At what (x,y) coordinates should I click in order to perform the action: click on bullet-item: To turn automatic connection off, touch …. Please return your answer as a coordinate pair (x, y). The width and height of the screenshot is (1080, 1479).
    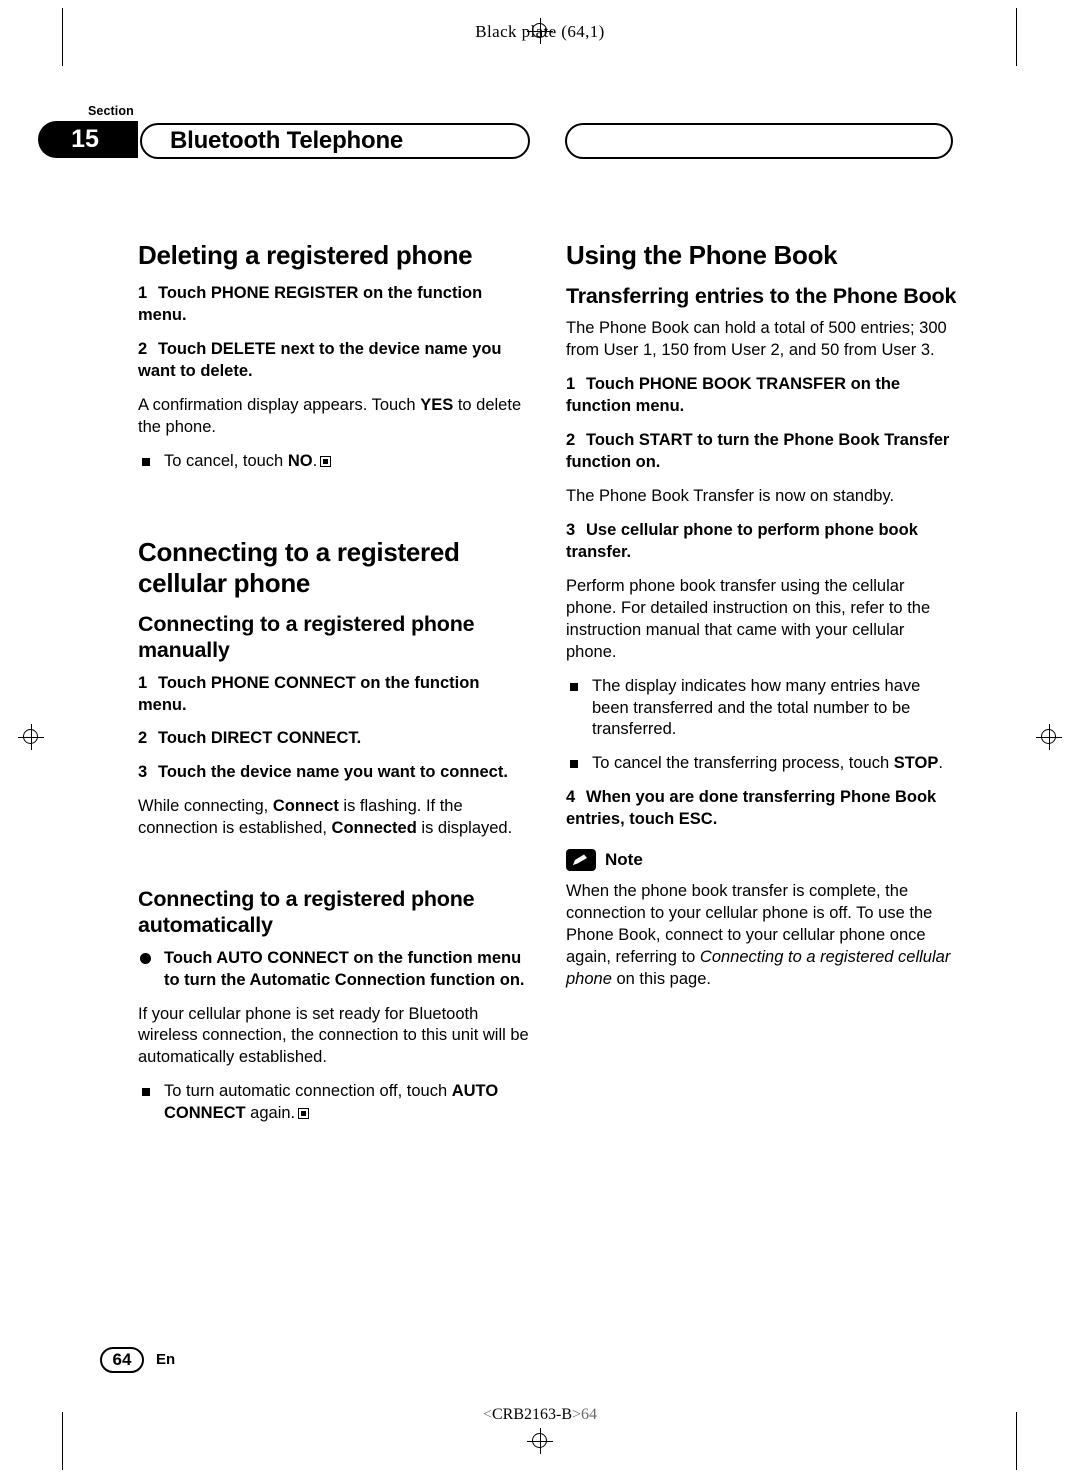
    Looking at the image, I should click on (334, 1103).